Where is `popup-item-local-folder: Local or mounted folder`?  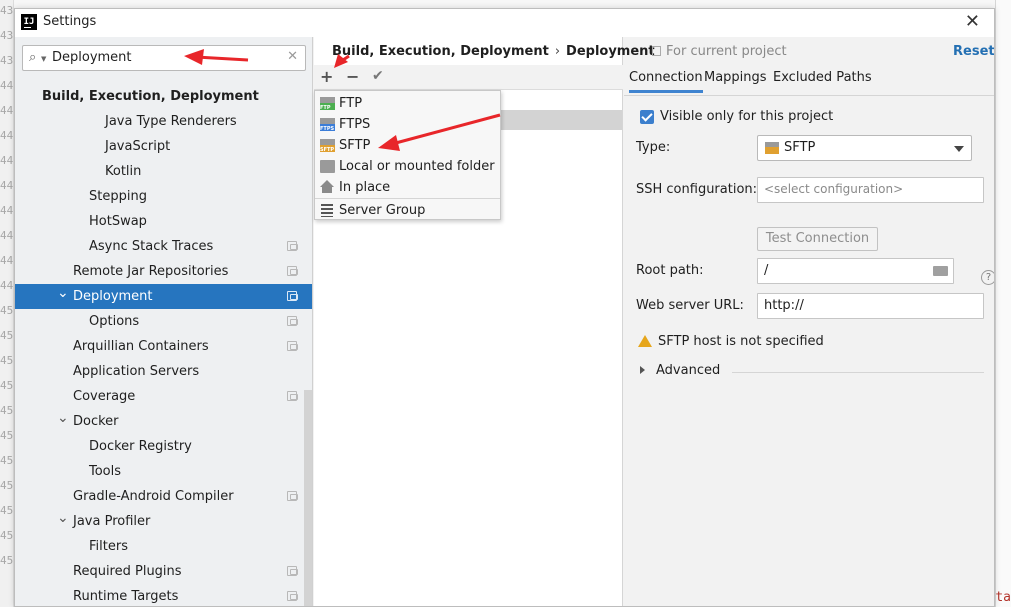
popup-item-local-folder: Local or mounted folder is located at coordinates (407, 166).